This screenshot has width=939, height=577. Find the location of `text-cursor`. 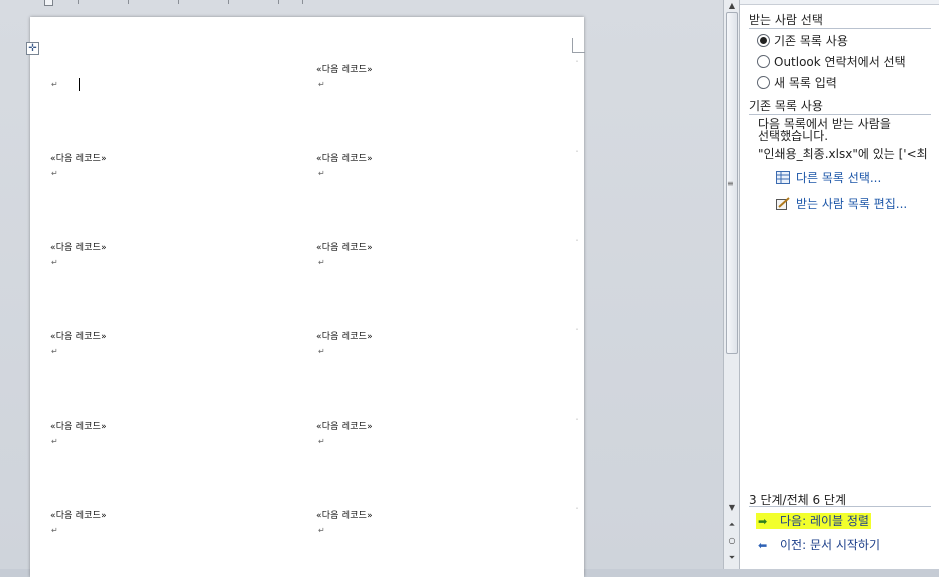

text-cursor is located at coordinates (79, 84).